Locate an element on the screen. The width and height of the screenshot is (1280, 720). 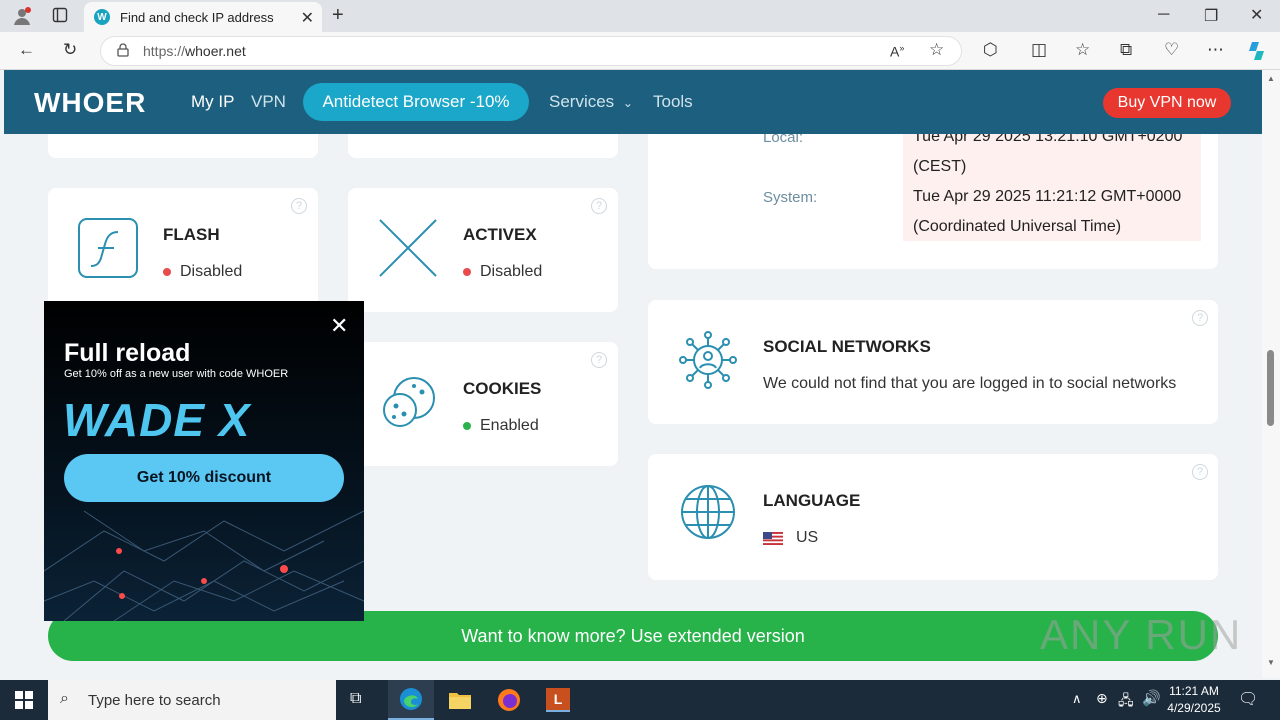
ad-title: Full reload is located at coordinates (127, 353).